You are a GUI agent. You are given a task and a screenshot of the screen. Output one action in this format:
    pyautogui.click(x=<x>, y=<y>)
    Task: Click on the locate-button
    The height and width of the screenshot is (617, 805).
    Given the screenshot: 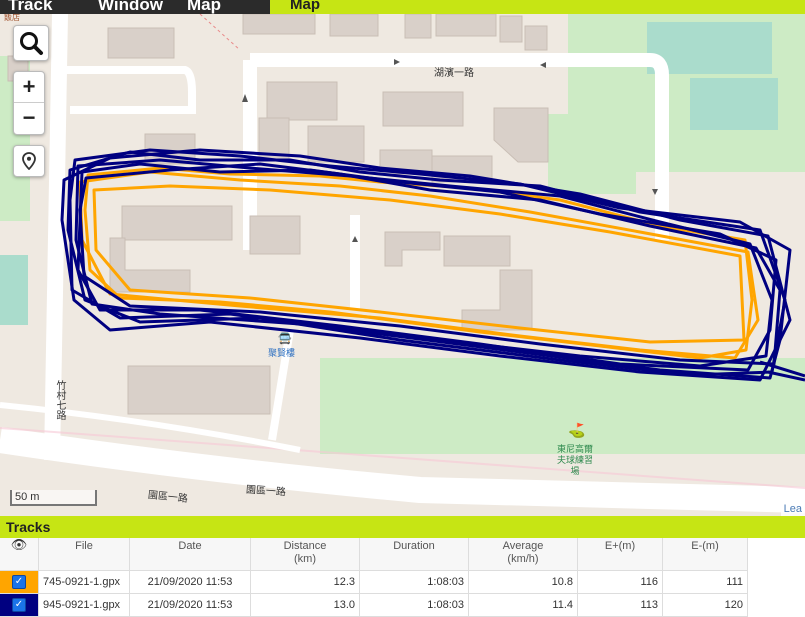 What is the action you would take?
    pyautogui.click(x=29, y=161)
    